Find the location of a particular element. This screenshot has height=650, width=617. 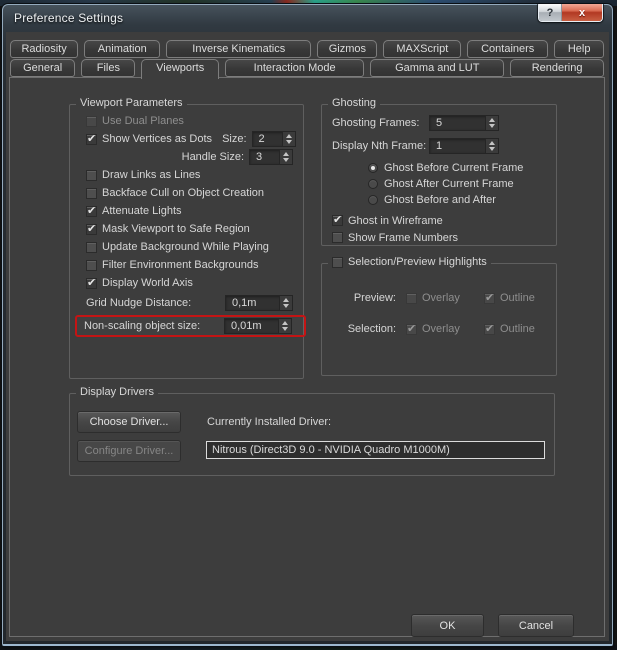

ghosting-frames-spinner: 5 is located at coordinates (464, 123).